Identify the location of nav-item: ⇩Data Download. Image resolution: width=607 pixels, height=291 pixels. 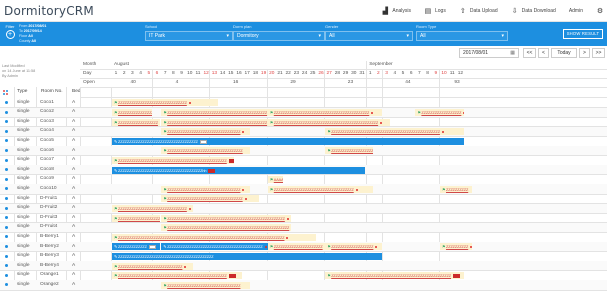
(533, 11).